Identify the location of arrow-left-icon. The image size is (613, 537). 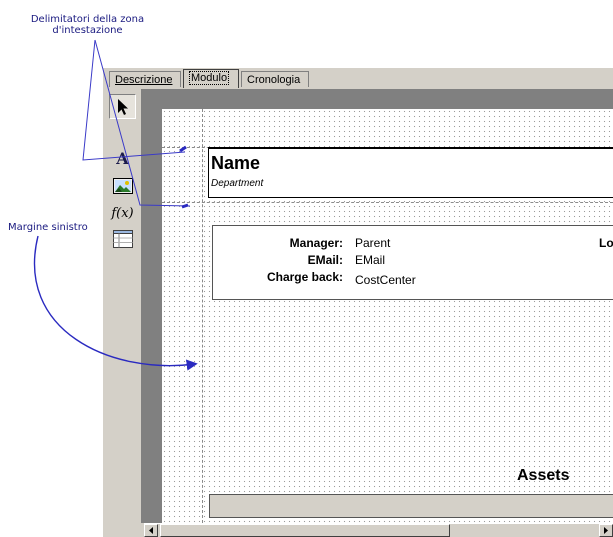
(151, 530).